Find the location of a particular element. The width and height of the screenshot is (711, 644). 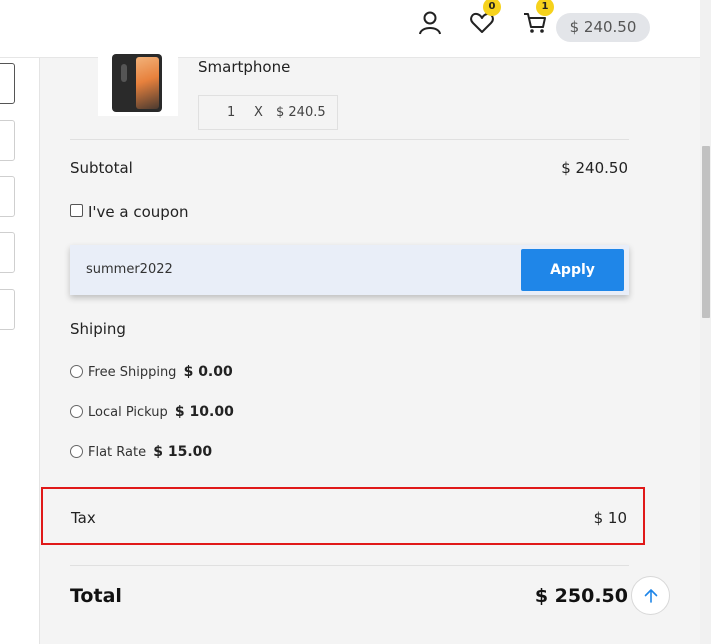

smartphone-image is located at coordinates (137, 83).